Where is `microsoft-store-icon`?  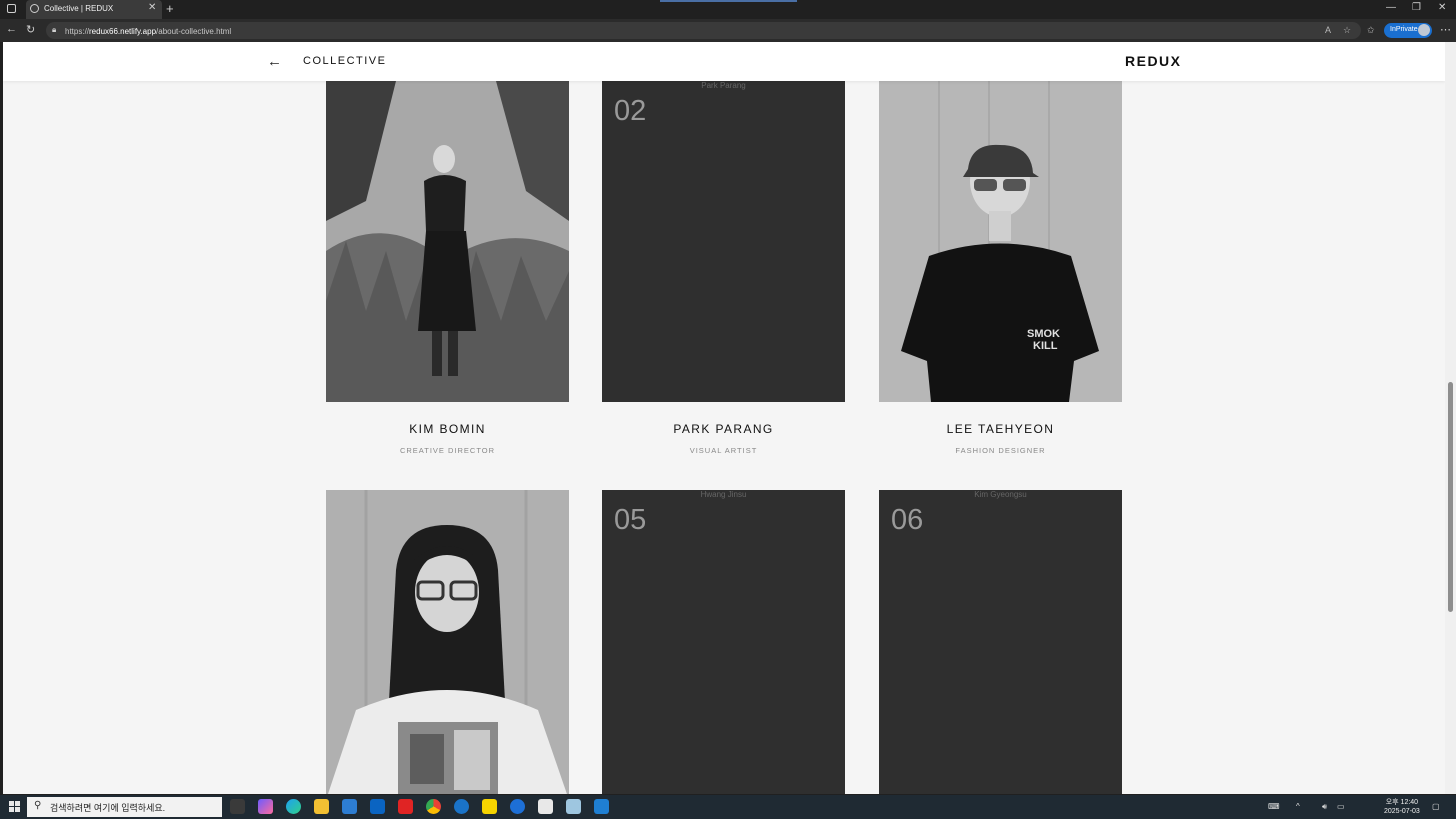
microsoft-store-icon is located at coordinates (349, 806).